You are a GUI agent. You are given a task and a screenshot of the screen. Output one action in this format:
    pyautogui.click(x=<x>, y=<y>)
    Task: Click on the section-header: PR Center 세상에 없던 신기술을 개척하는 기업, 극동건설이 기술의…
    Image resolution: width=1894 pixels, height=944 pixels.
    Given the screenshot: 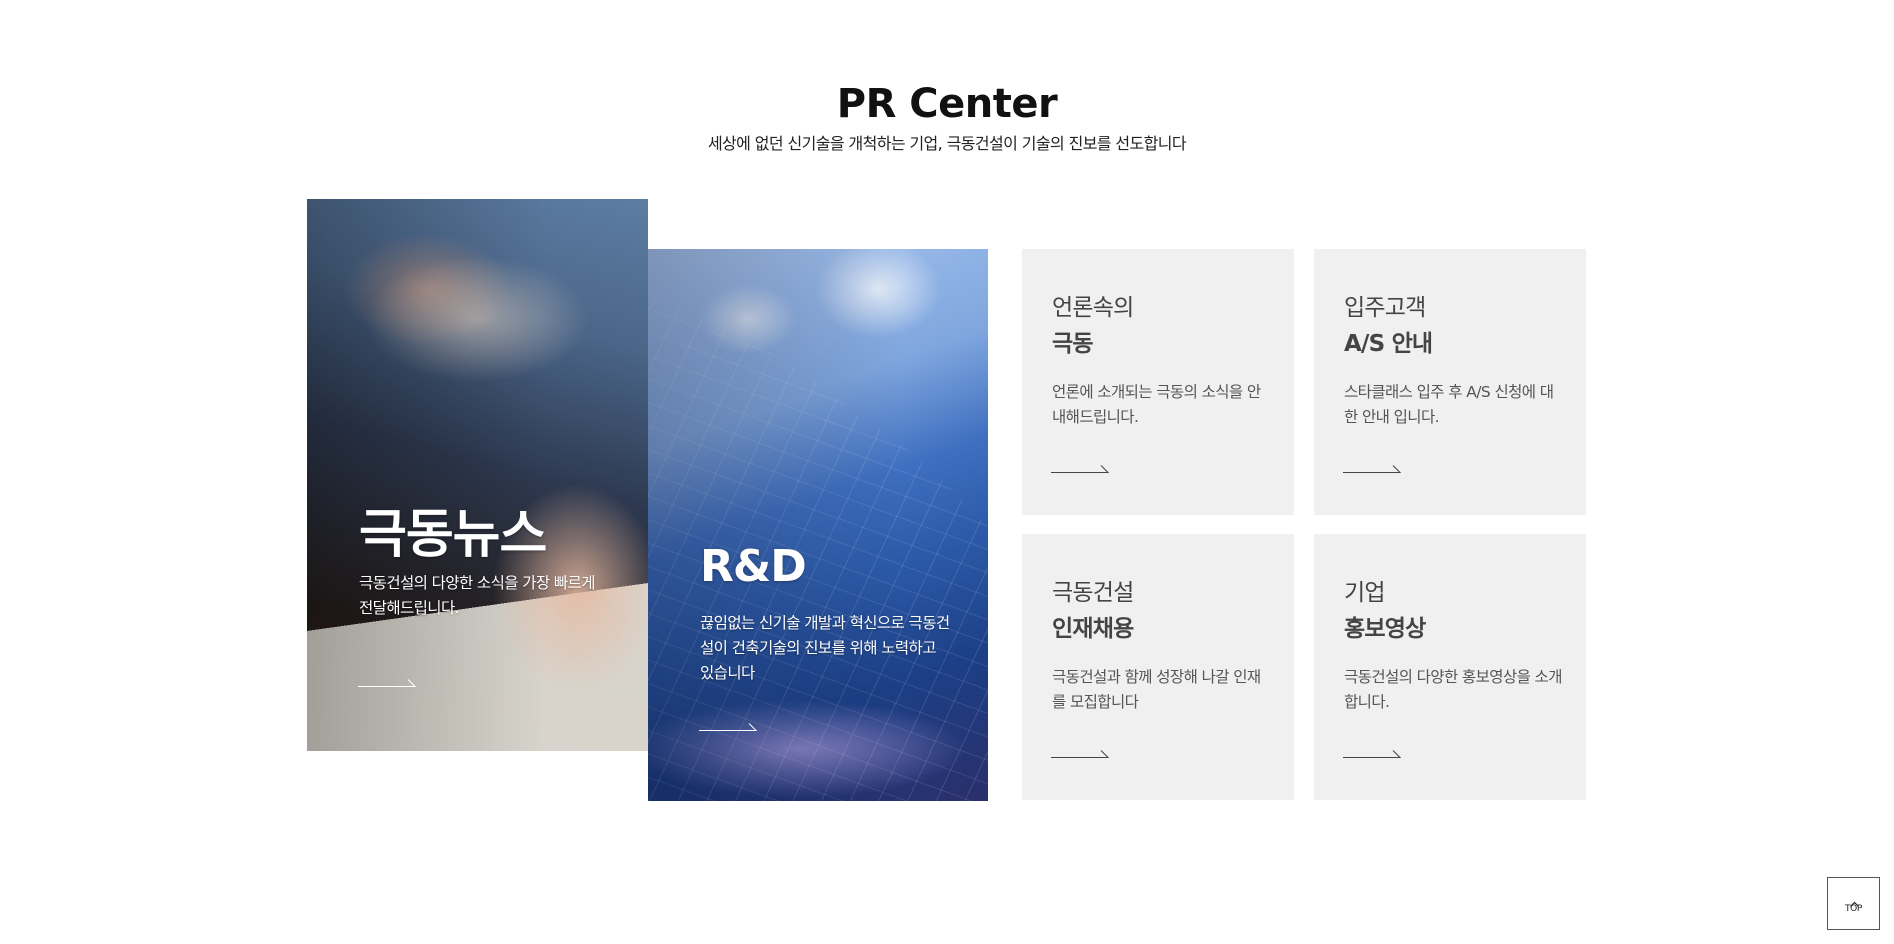 What is the action you would take?
    pyautogui.click(x=947, y=117)
    